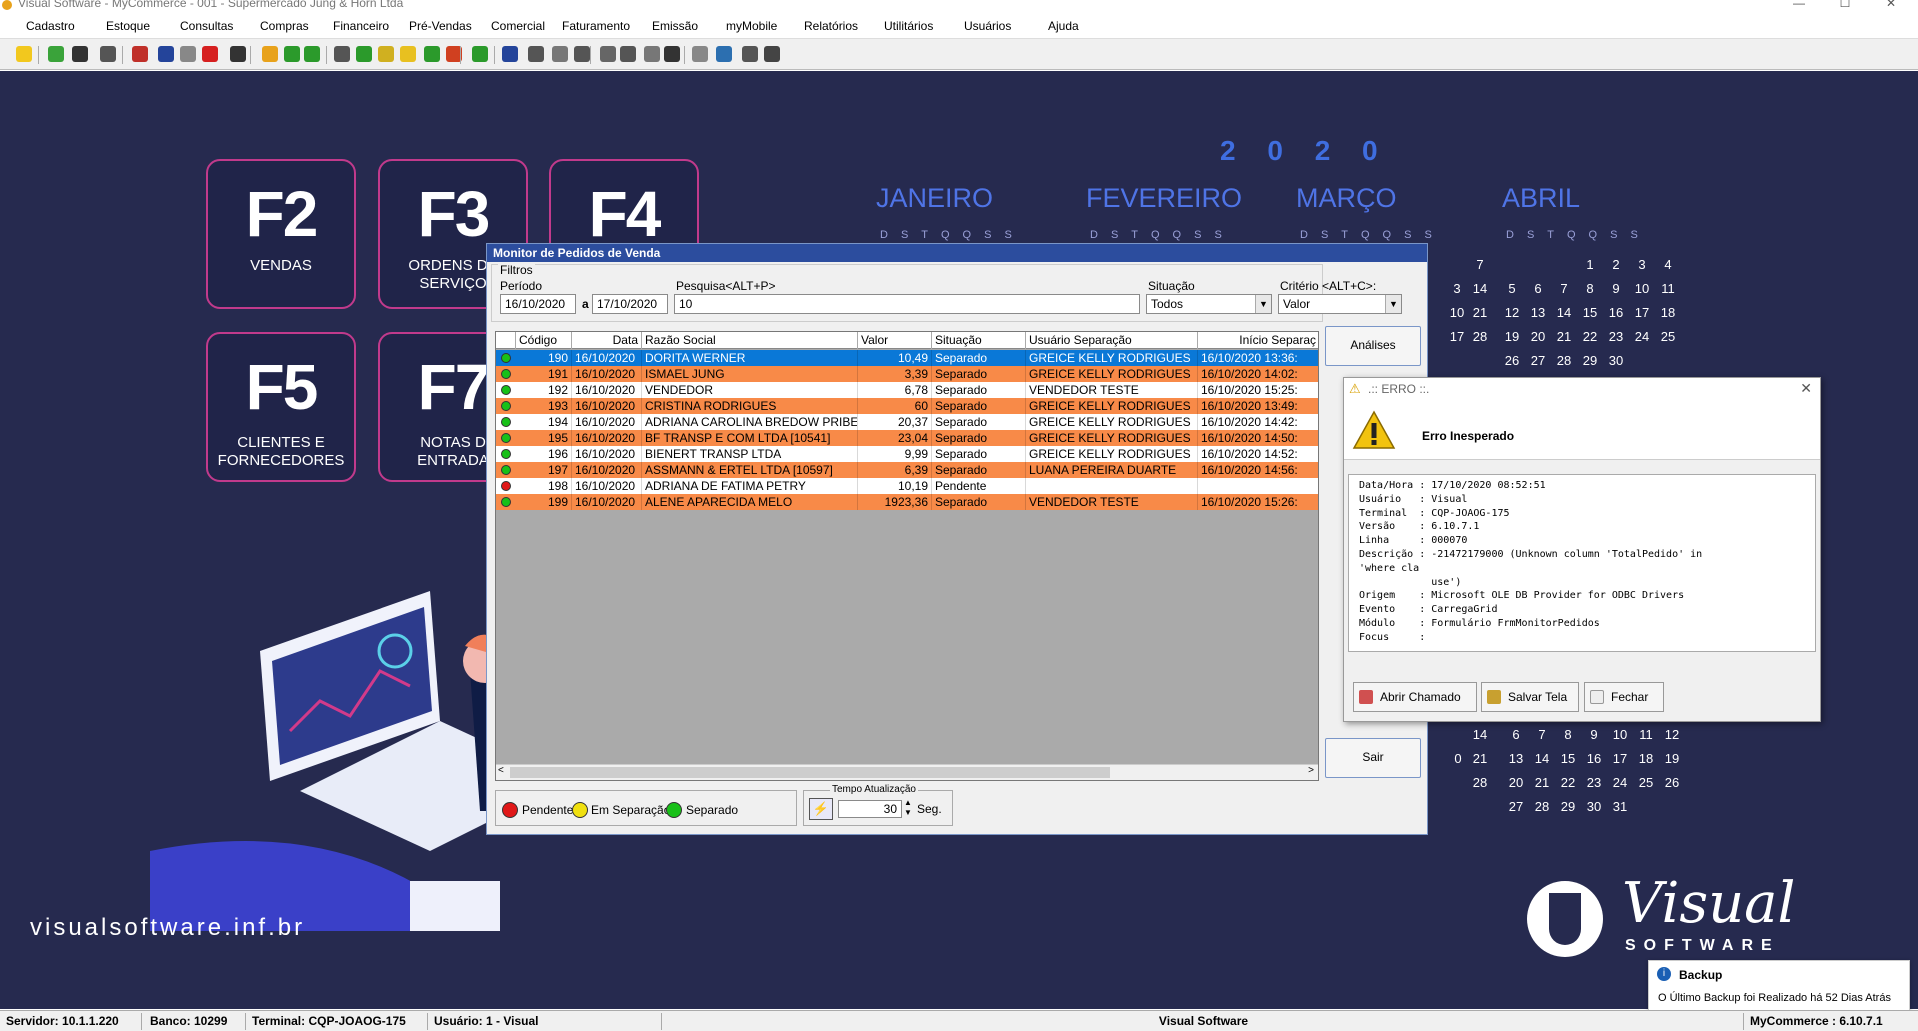  I want to click on cell-razao: VENDEDOR, so click(750, 390).